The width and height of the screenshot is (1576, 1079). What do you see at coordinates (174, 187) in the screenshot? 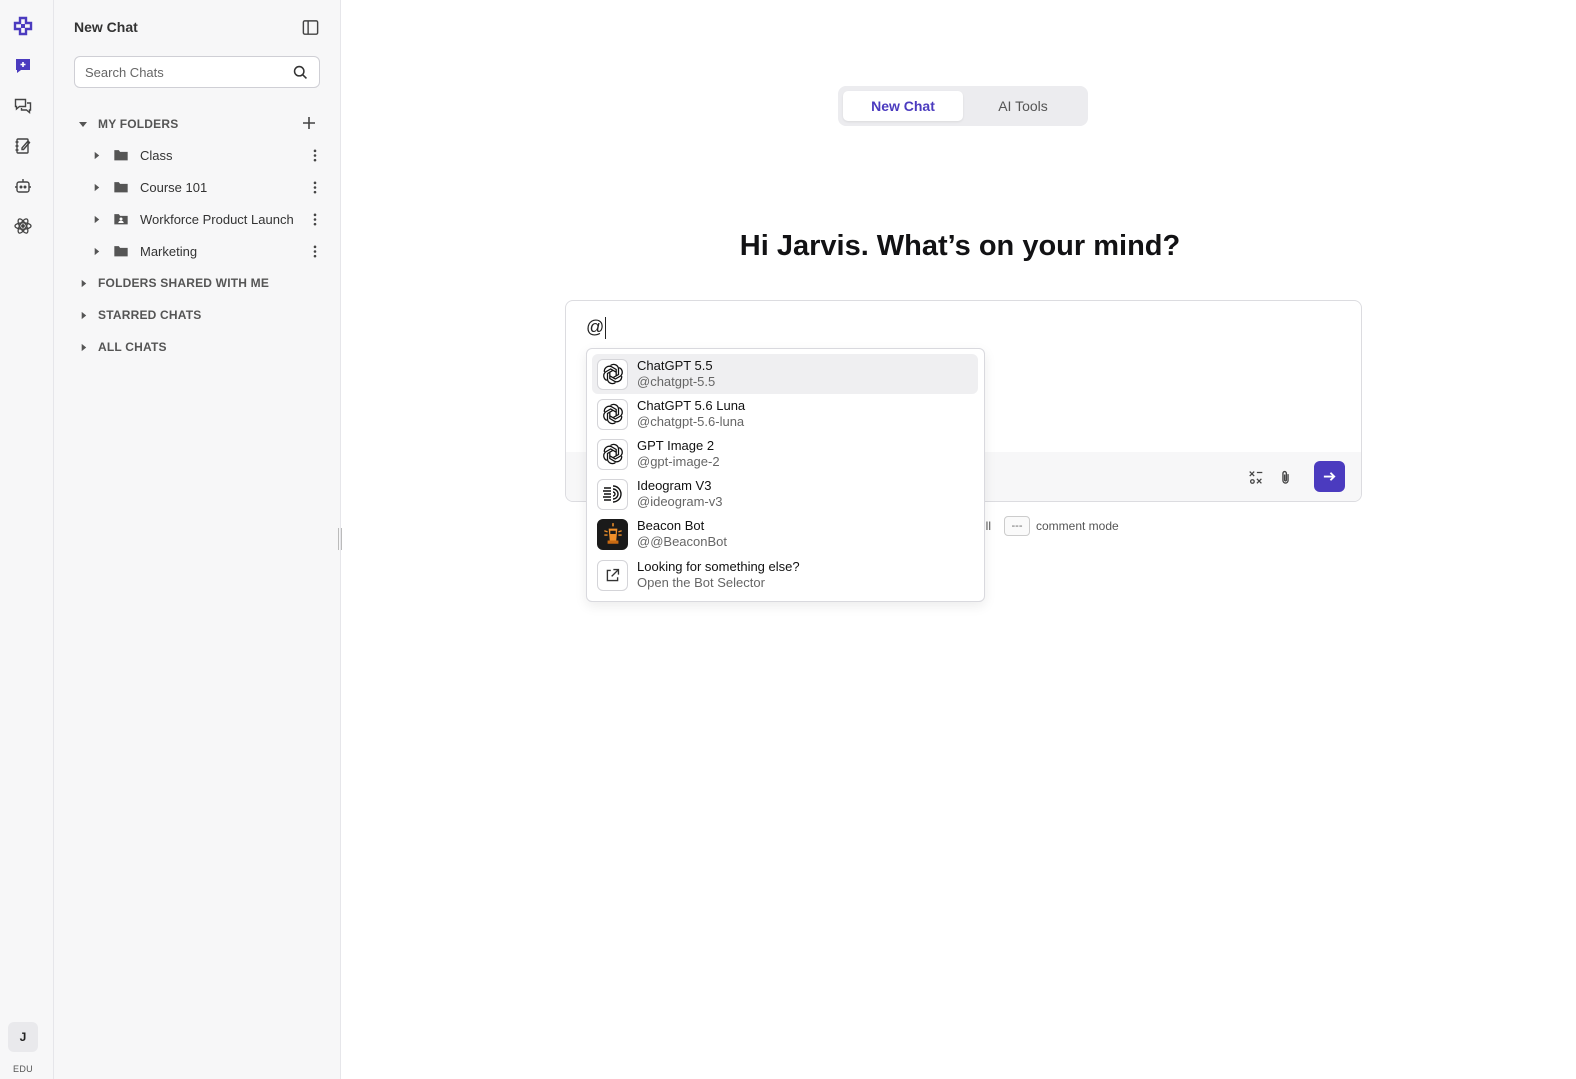
I see `folder-name: Course 101` at bounding box center [174, 187].